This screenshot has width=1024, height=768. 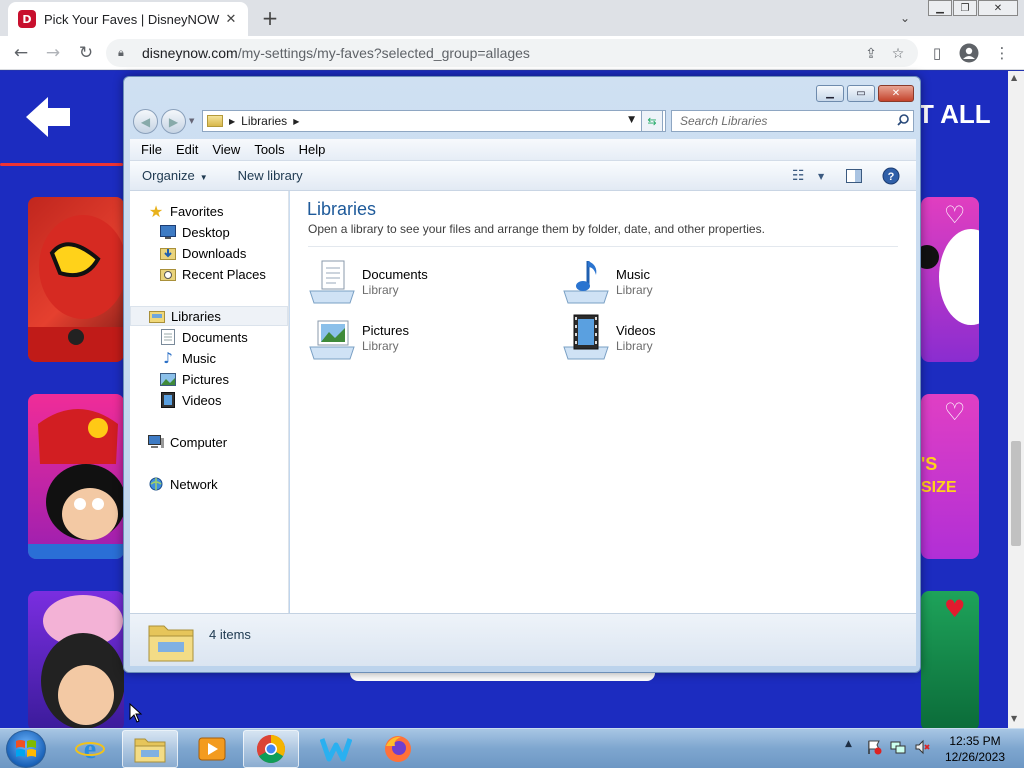 What do you see at coordinates (121, 52) in the screenshot?
I see `lock-icon: 🔒︎` at bounding box center [121, 52].